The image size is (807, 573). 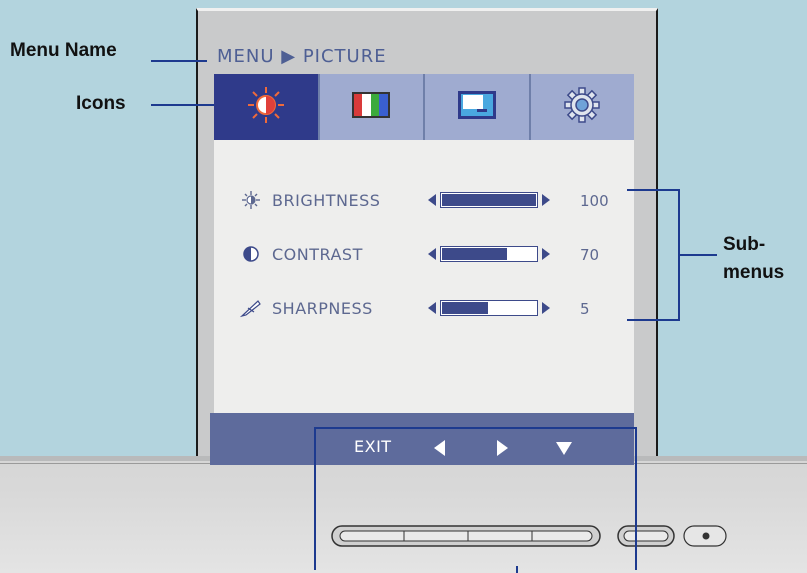 I want to click on sharpness-label: SHARPNESS, so click(x=322, y=308).